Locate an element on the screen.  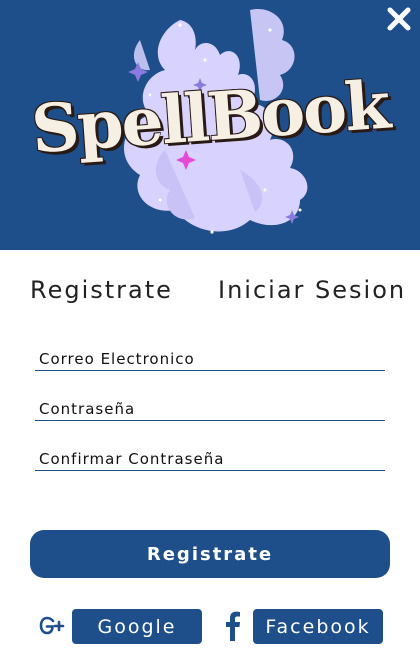
confirm-password-field-container is located at coordinates (210, 457).